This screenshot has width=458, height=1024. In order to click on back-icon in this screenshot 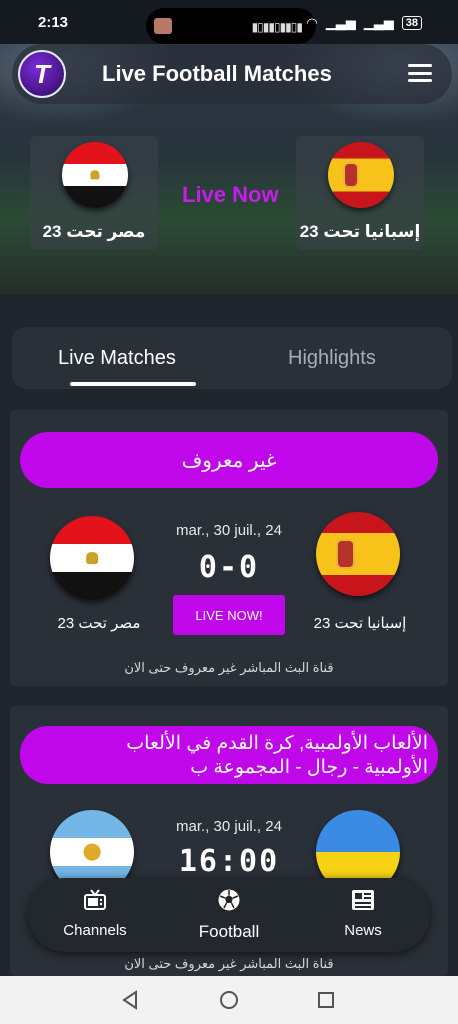, I will do `click(130, 1002)`.